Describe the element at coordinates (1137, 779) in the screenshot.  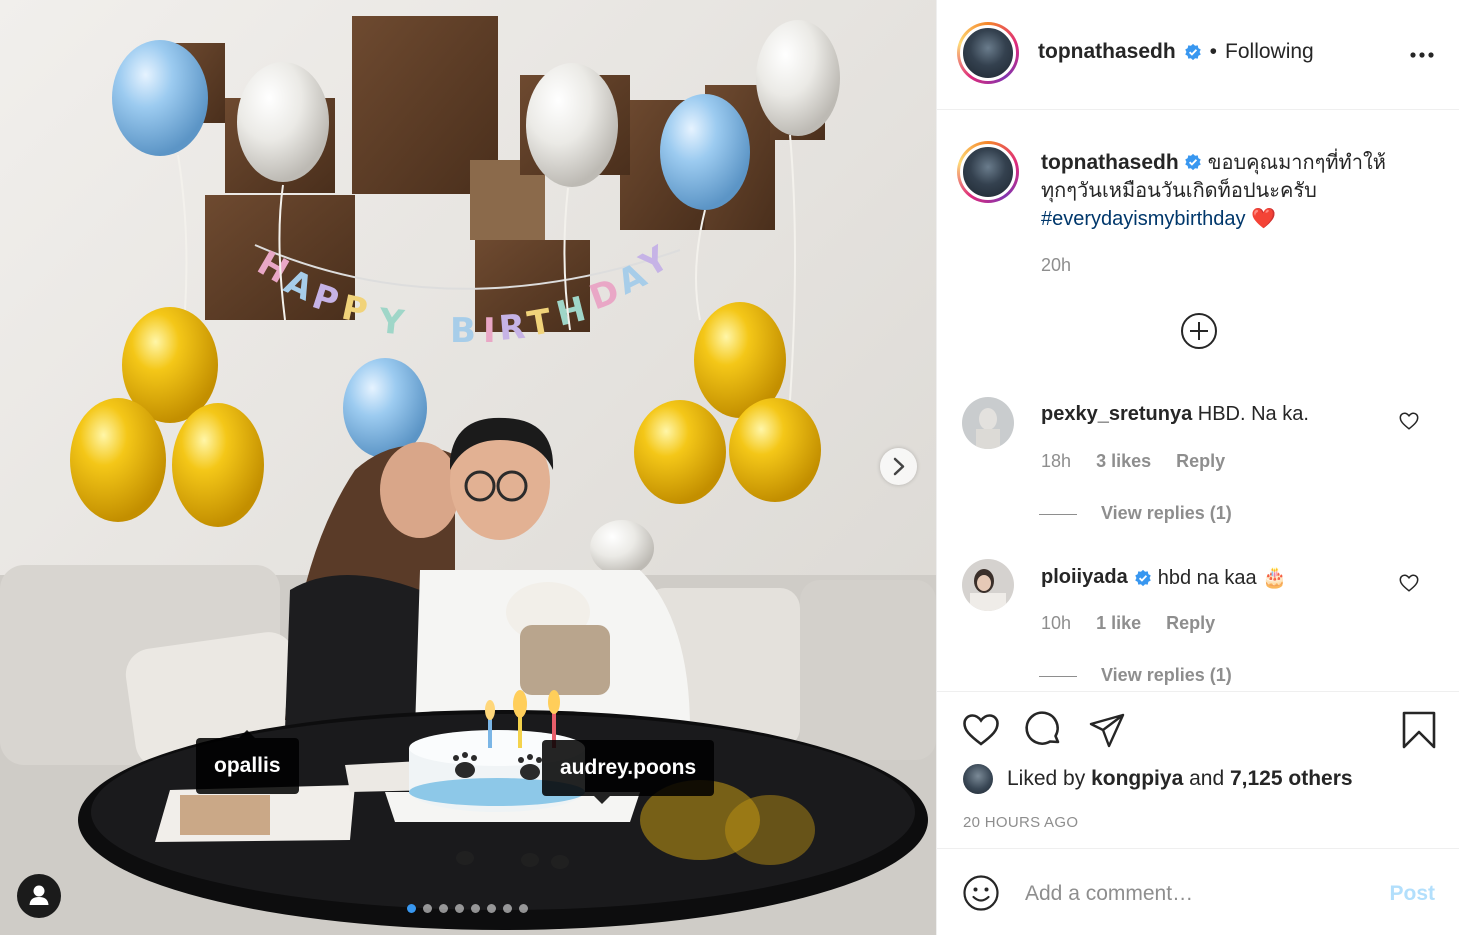
I see `liked-by-username: kongpiya` at that location.